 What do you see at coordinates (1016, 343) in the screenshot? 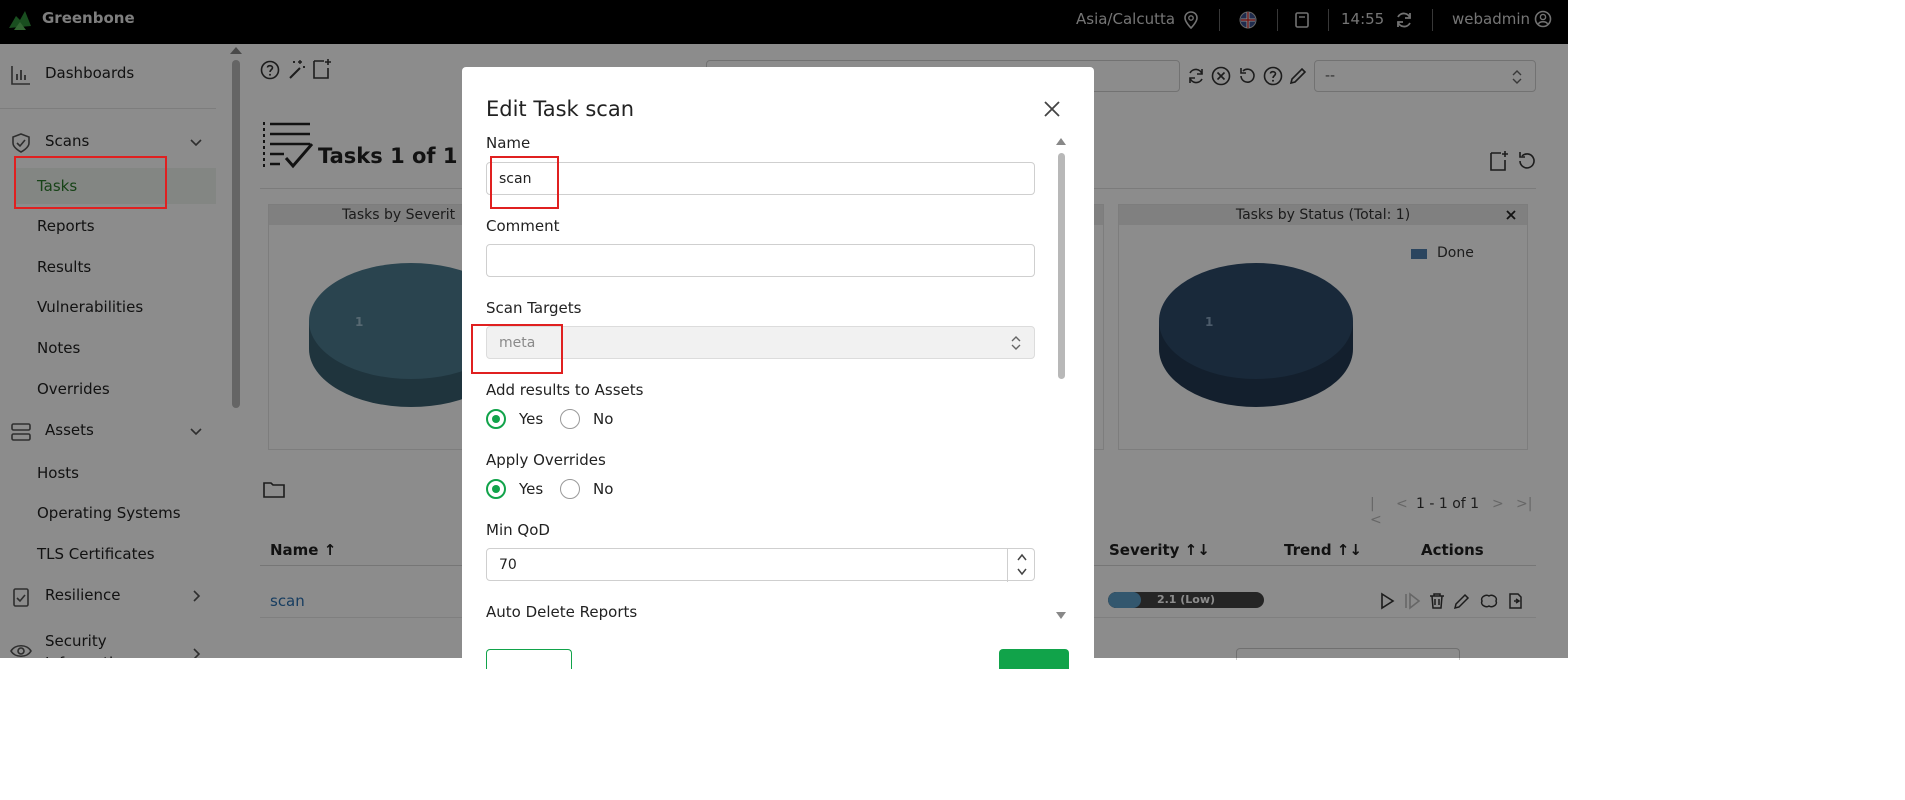
I see `up-down-chevron-icon` at bounding box center [1016, 343].